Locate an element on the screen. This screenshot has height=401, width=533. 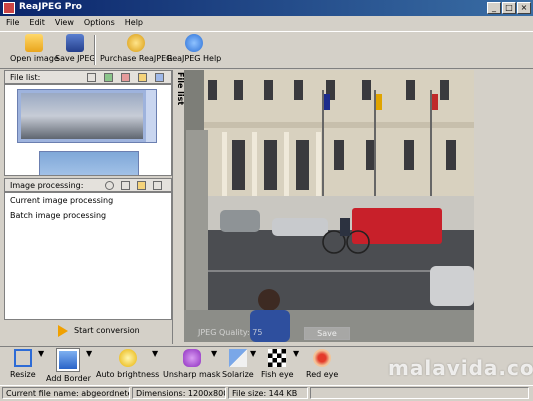
file-list-header: File list: is located at coordinates (88, 77).